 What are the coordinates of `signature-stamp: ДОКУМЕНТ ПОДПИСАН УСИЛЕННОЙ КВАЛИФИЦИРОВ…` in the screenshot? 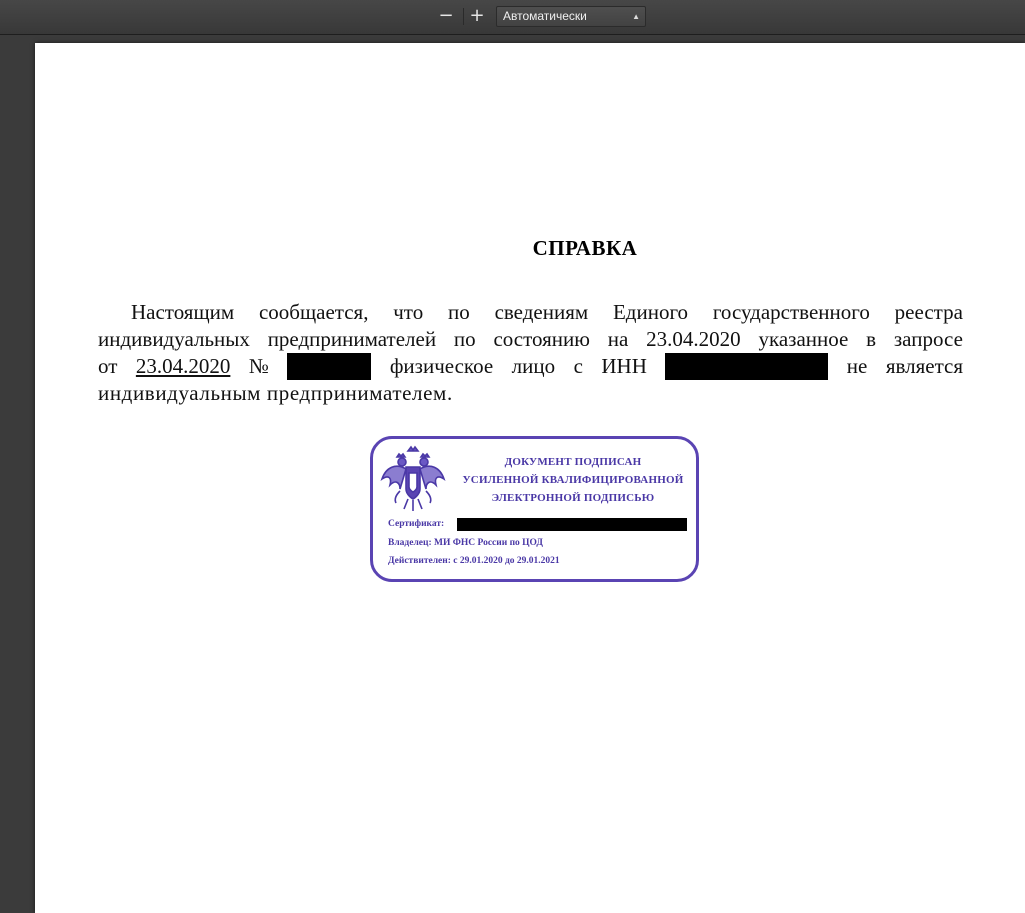 It's located at (534, 509).